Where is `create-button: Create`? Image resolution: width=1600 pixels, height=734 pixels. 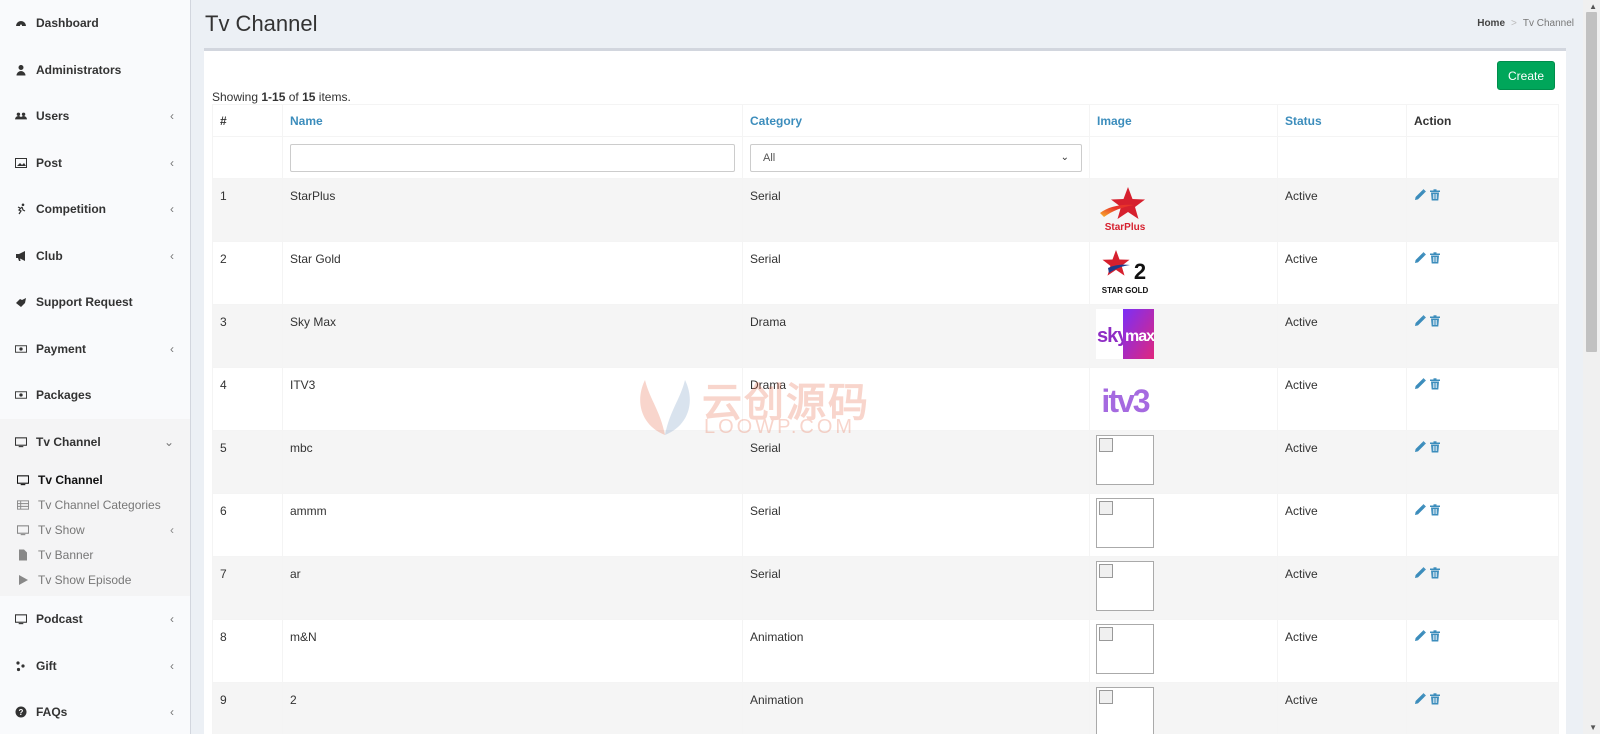 create-button: Create is located at coordinates (1526, 75).